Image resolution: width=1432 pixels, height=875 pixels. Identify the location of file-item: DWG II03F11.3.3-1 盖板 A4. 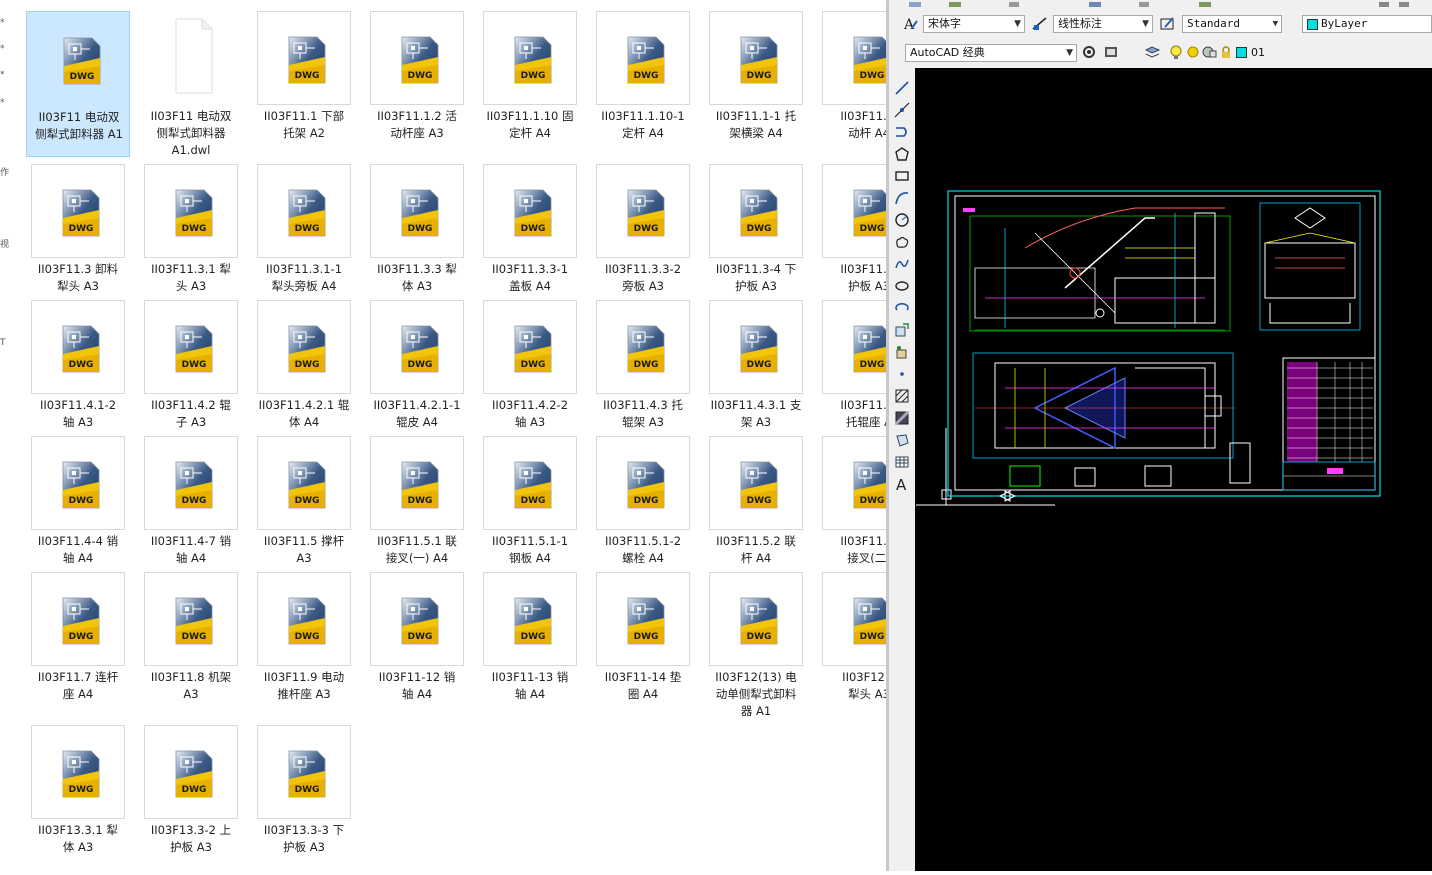
(530, 237).